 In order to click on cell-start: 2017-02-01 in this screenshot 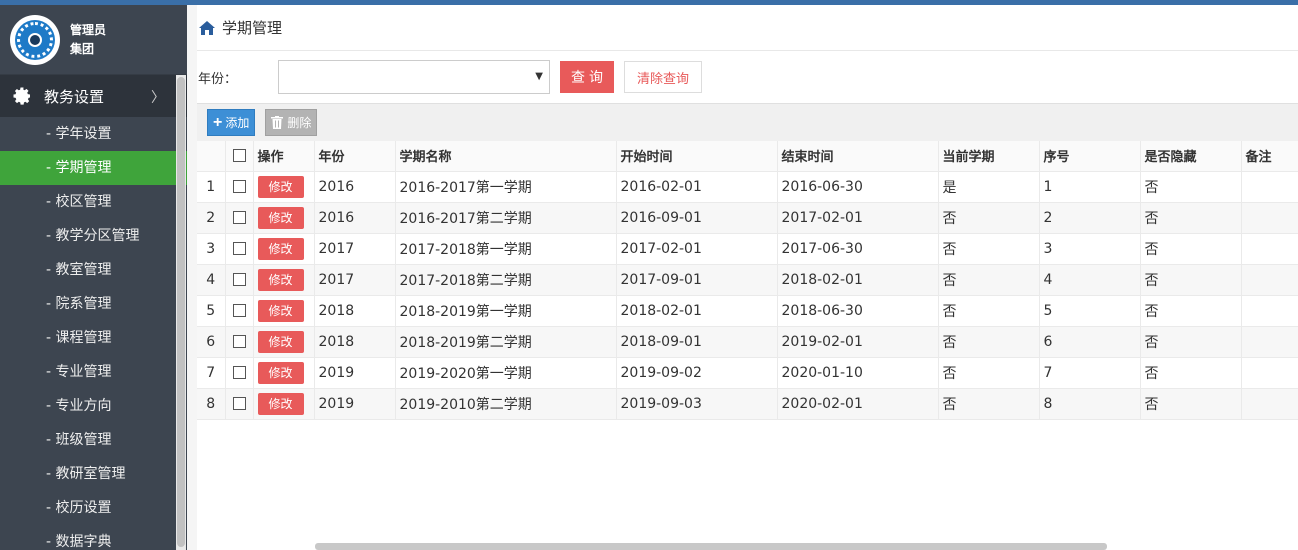, I will do `click(697, 249)`.